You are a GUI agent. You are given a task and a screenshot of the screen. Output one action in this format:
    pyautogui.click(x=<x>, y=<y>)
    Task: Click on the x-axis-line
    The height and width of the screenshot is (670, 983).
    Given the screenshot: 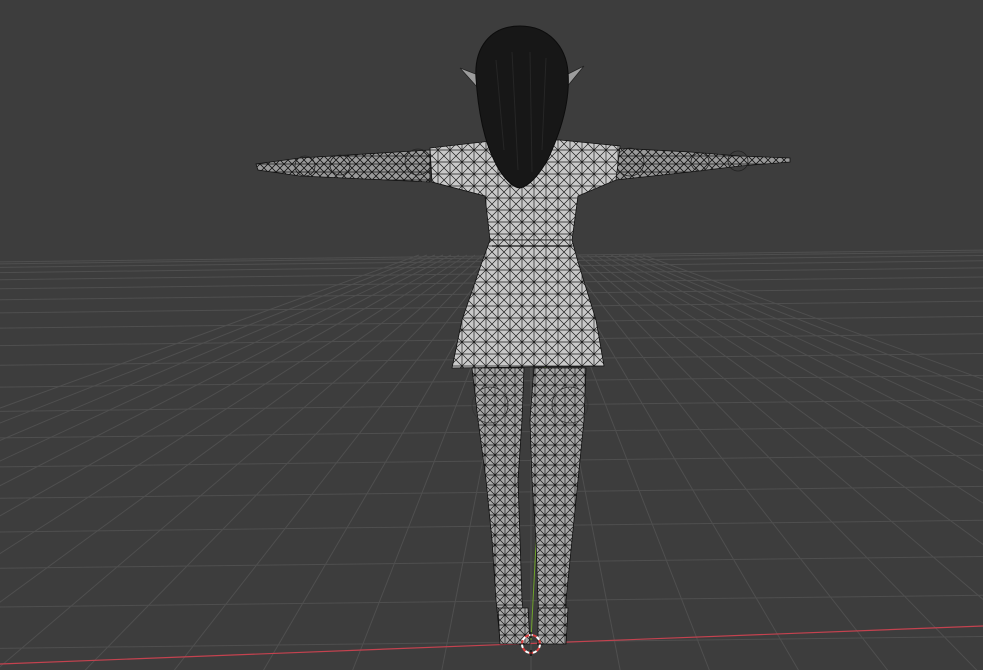 What is the action you would take?
    pyautogui.click(x=491, y=645)
    